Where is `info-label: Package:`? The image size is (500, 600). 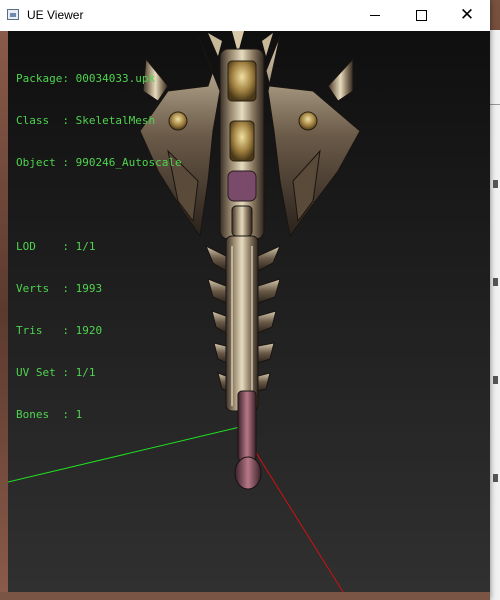
info-label: Package: is located at coordinates (42, 78).